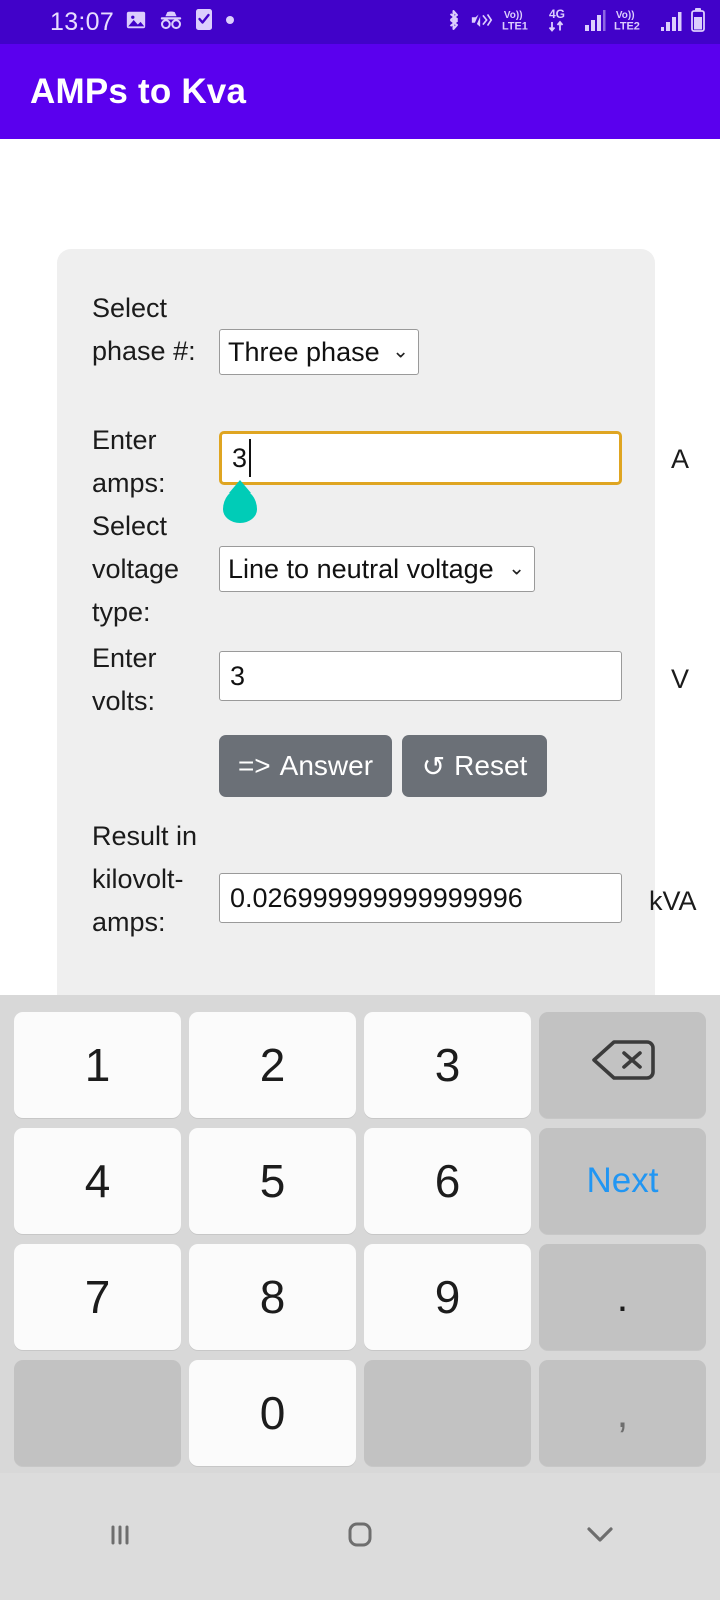 The height and width of the screenshot is (1600, 720). I want to click on key-2-label: 2, so click(272, 1065).